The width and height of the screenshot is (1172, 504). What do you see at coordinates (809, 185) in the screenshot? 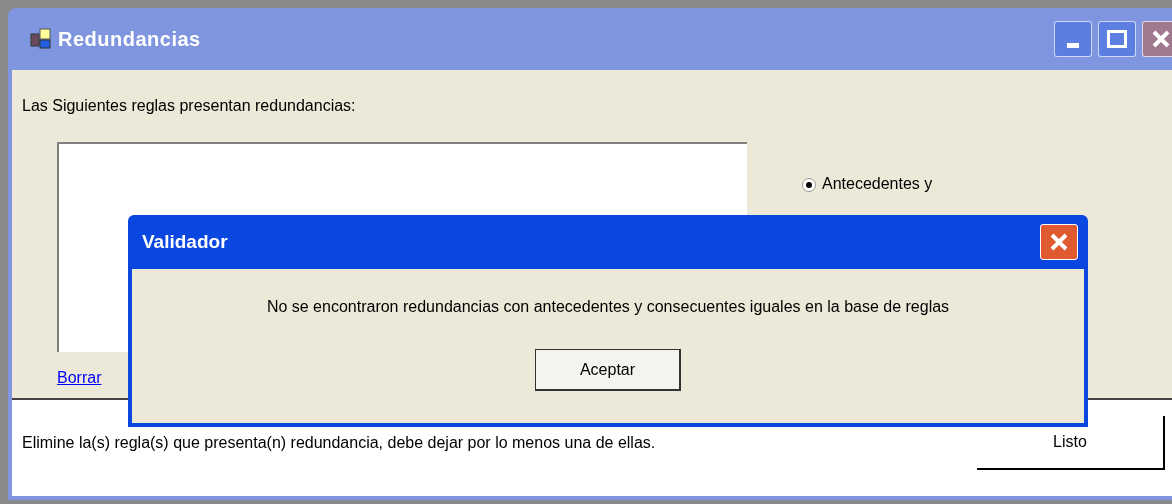
I see `radio-button` at bounding box center [809, 185].